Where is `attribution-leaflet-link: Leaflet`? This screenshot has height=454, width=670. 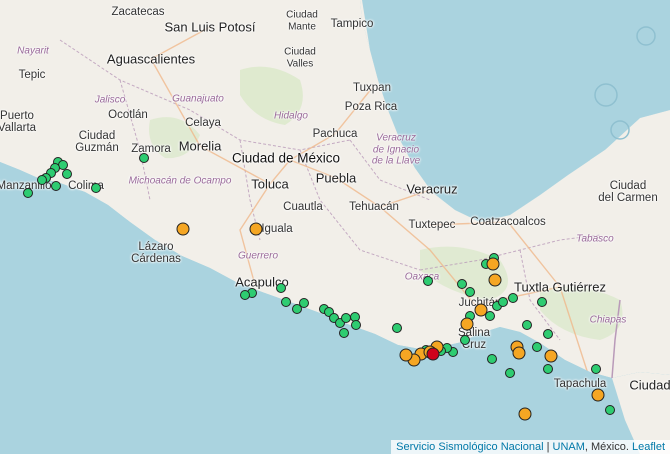
attribution-leaflet-link: Leaflet is located at coordinates (648, 447).